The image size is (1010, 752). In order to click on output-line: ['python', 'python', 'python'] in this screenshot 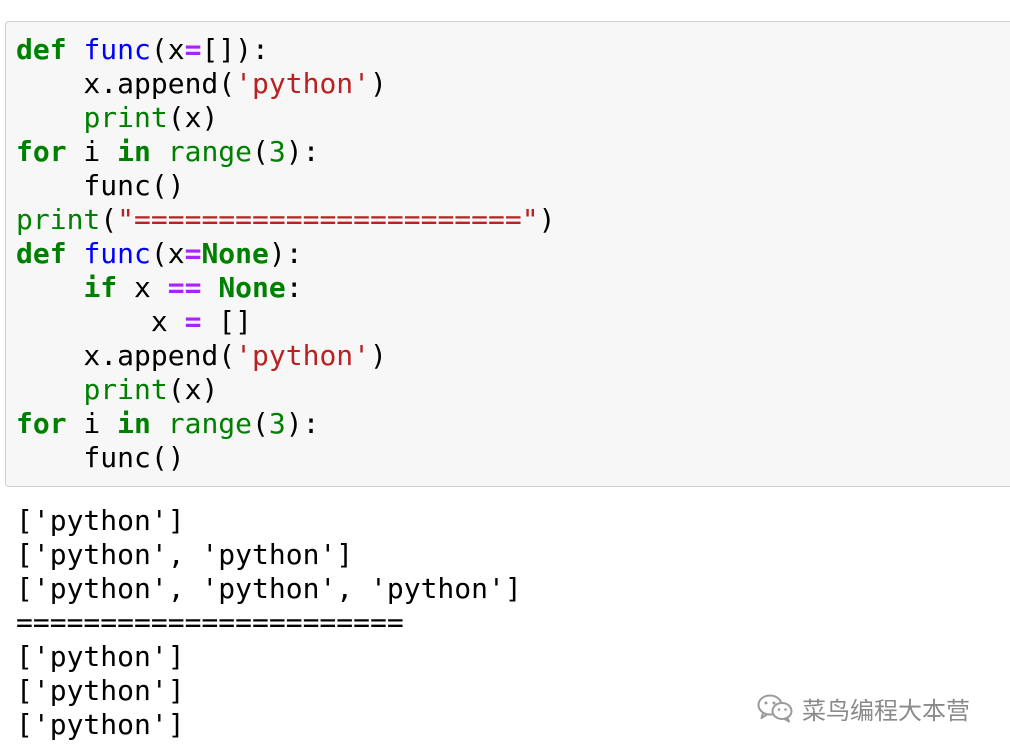, I will do `click(269, 588)`.